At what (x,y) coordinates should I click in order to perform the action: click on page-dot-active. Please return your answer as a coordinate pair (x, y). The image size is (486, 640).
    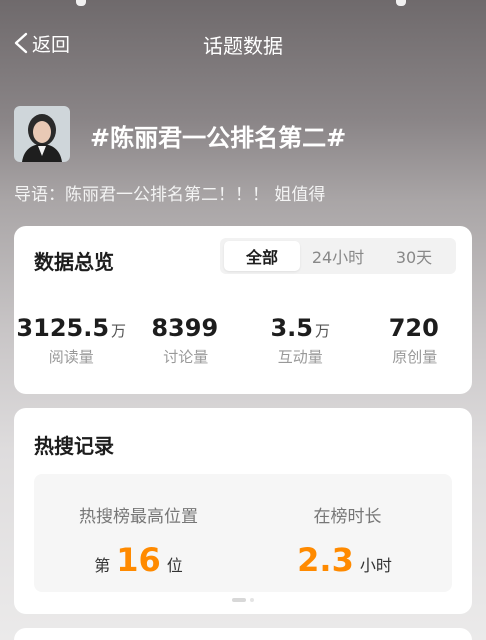
    Looking at the image, I should click on (239, 600).